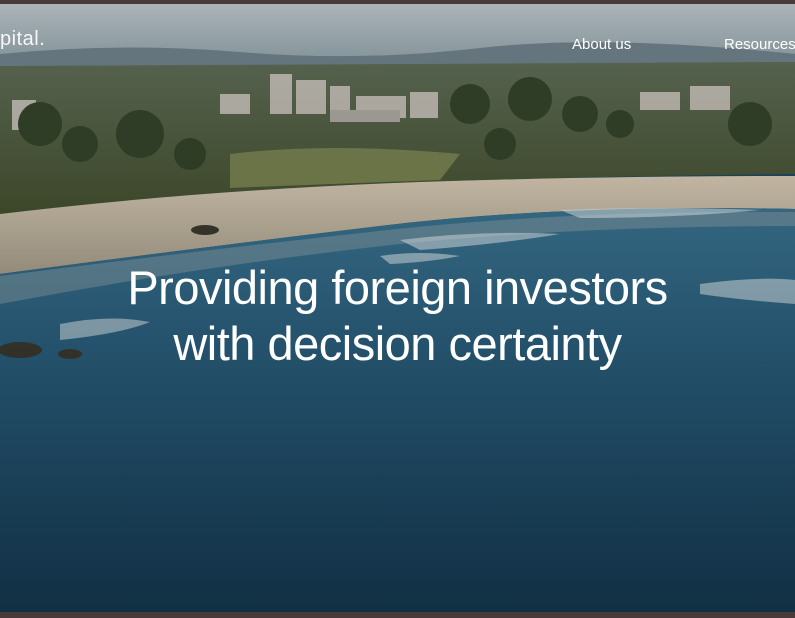 The image size is (795, 618). What do you see at coordinates (22, 39) in the screenshot?
I see `brand-logo: pital.` at bounding box center [22, 39].